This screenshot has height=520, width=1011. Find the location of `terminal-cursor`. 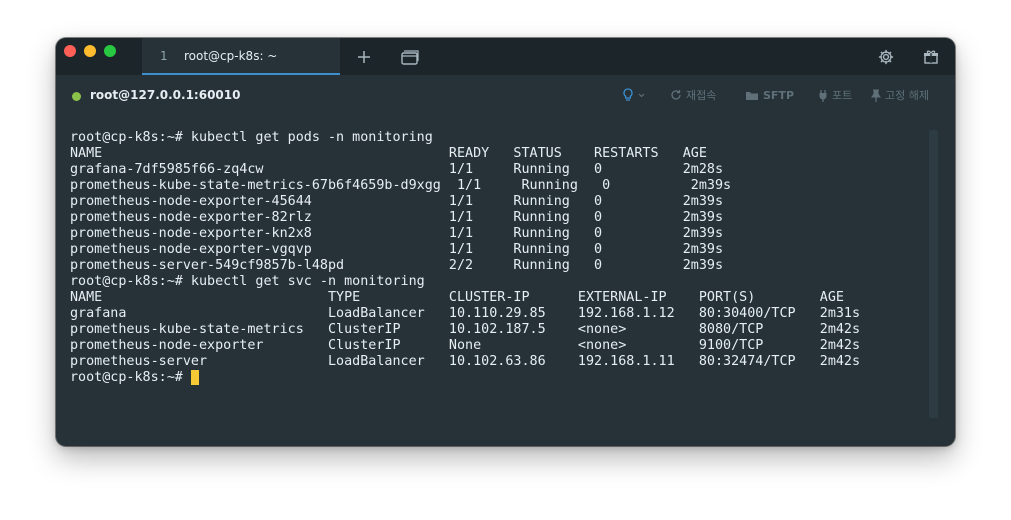

terminal-cursor is located at coordinates (195, 377).